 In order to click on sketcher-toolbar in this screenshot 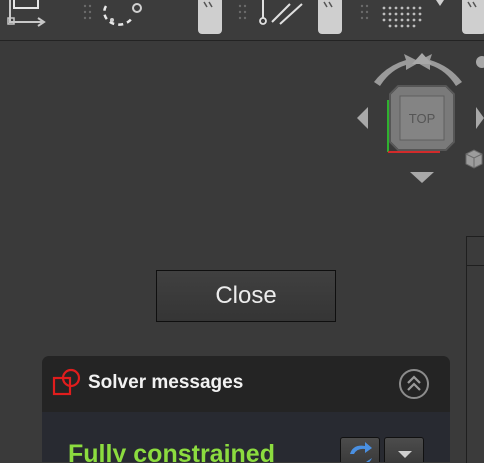, I will do `click(242, 20)`.